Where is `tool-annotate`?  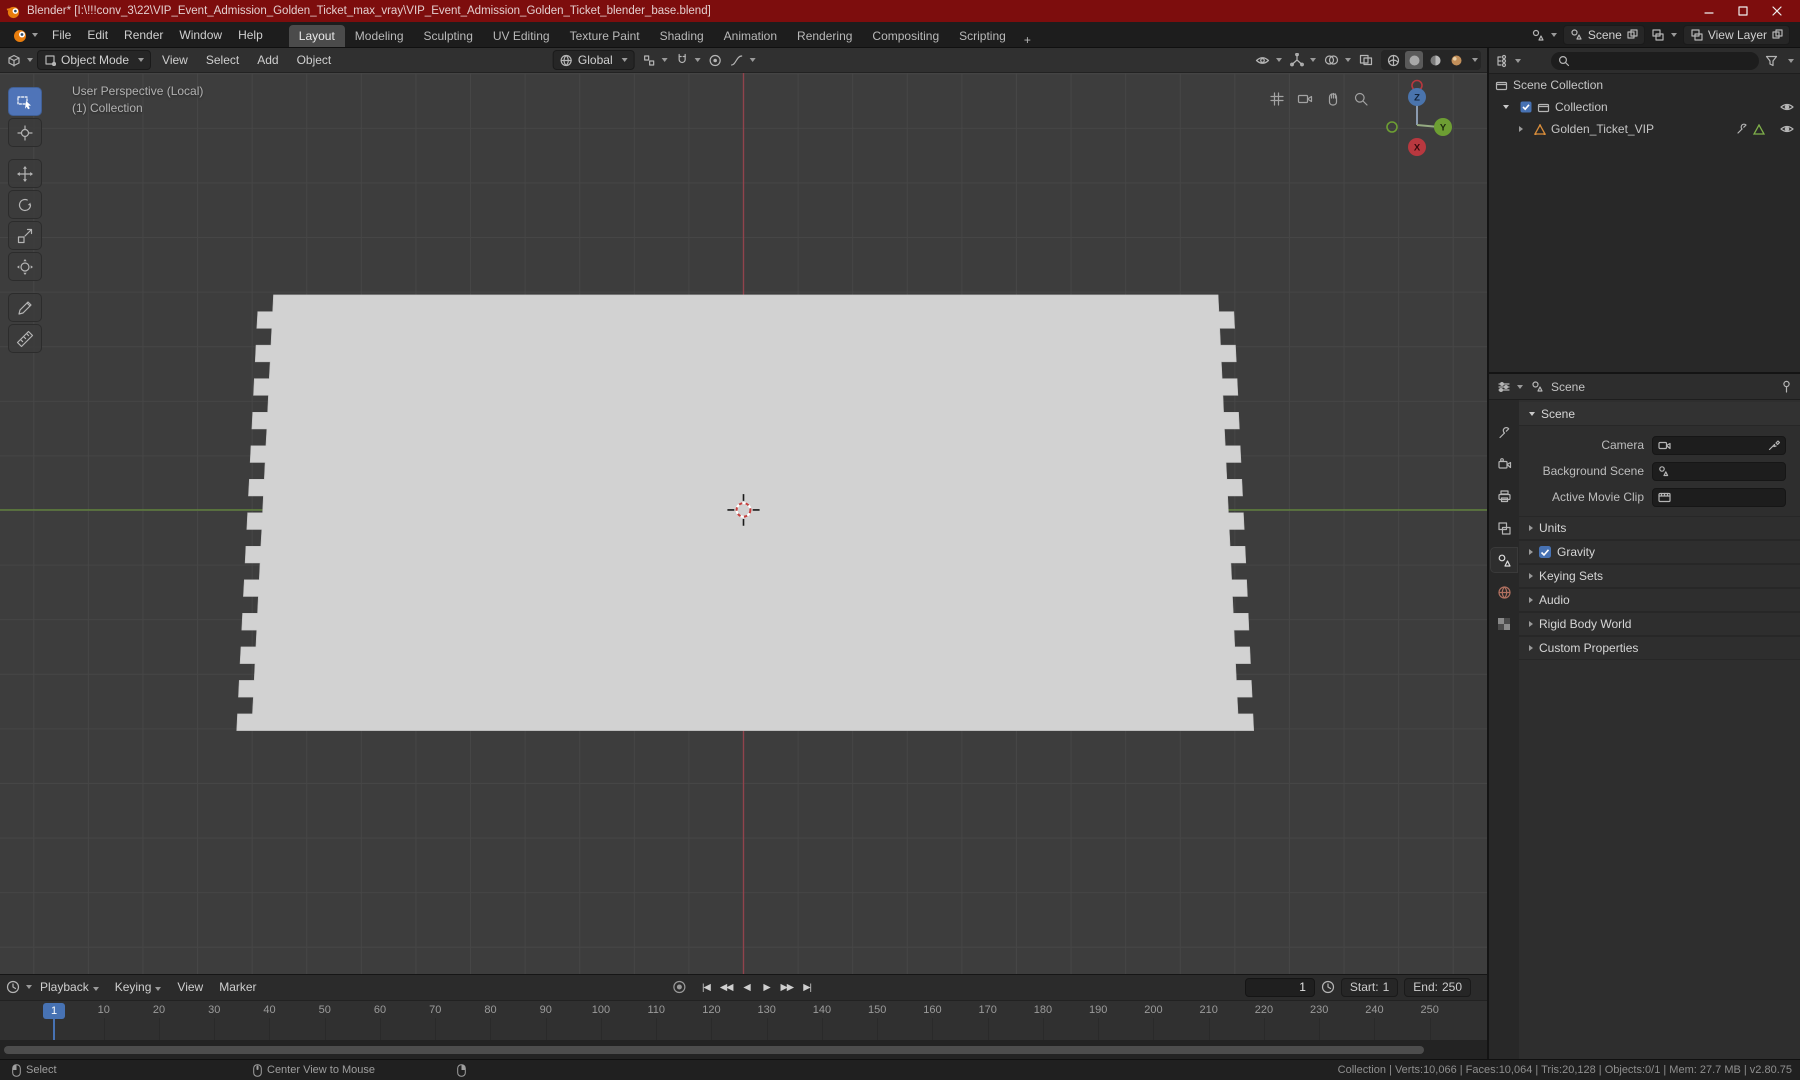
tool-annotate is located at coordinates (25, 307).